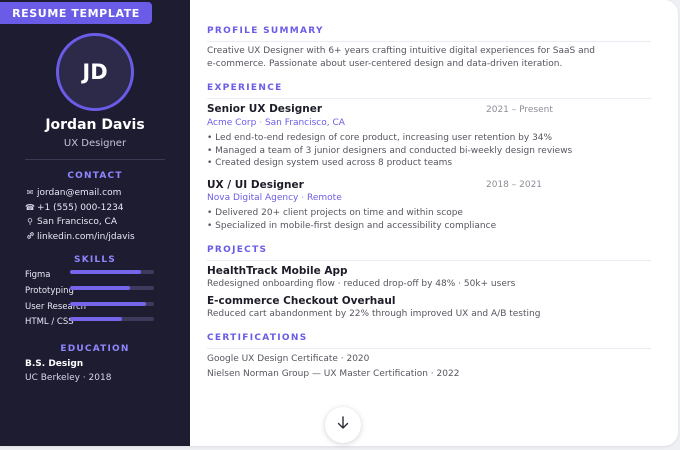  What do you see at coordinates (429, 253) in the screenshot?
I see `section-heading-projects: PROJECTS` at bounding box center [429, 253].